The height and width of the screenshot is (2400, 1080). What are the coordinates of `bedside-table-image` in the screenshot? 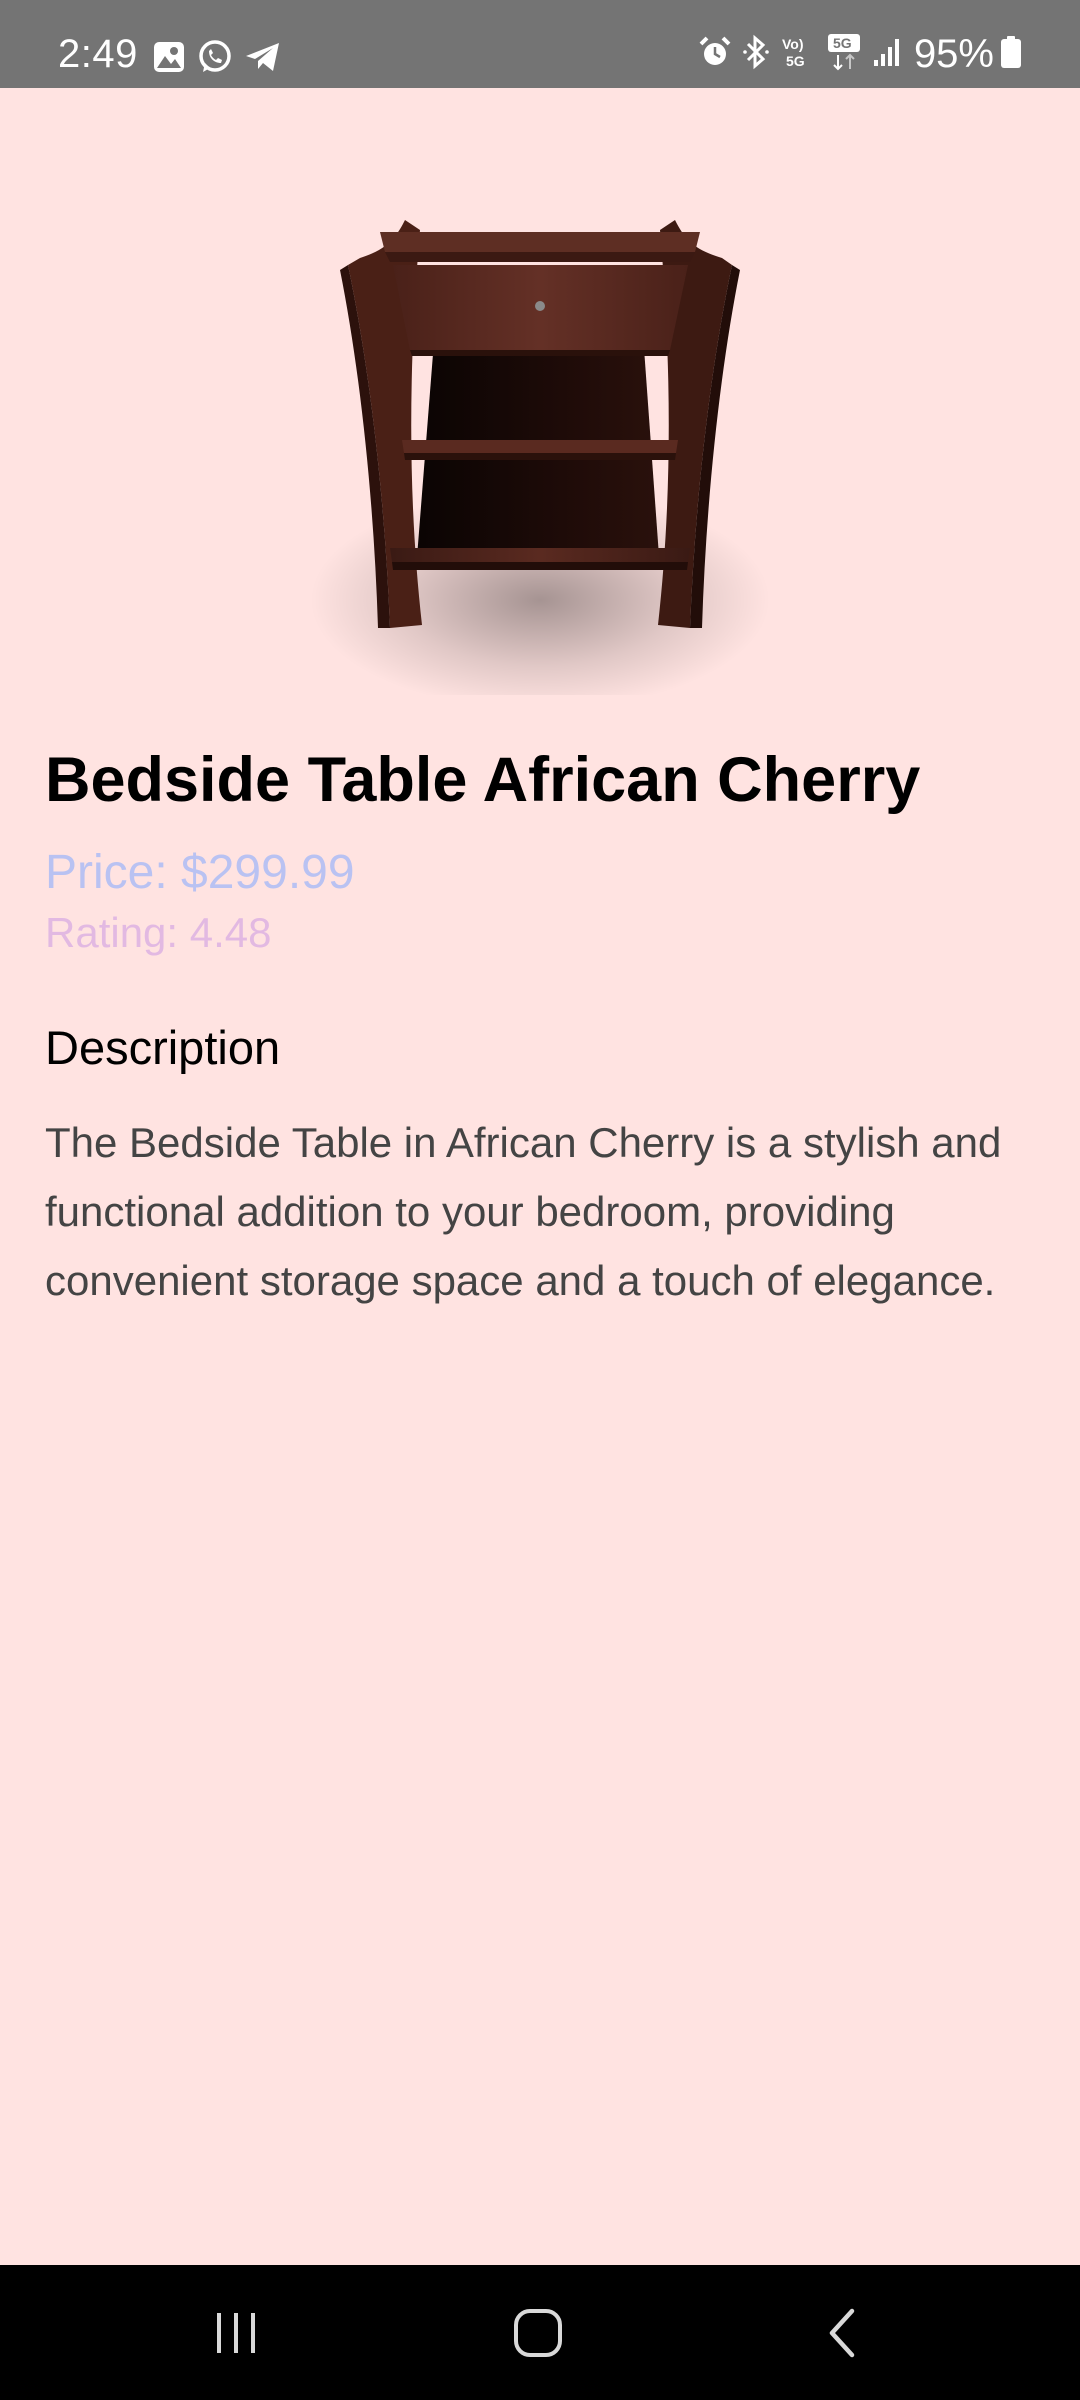 It's located at (540, 465).